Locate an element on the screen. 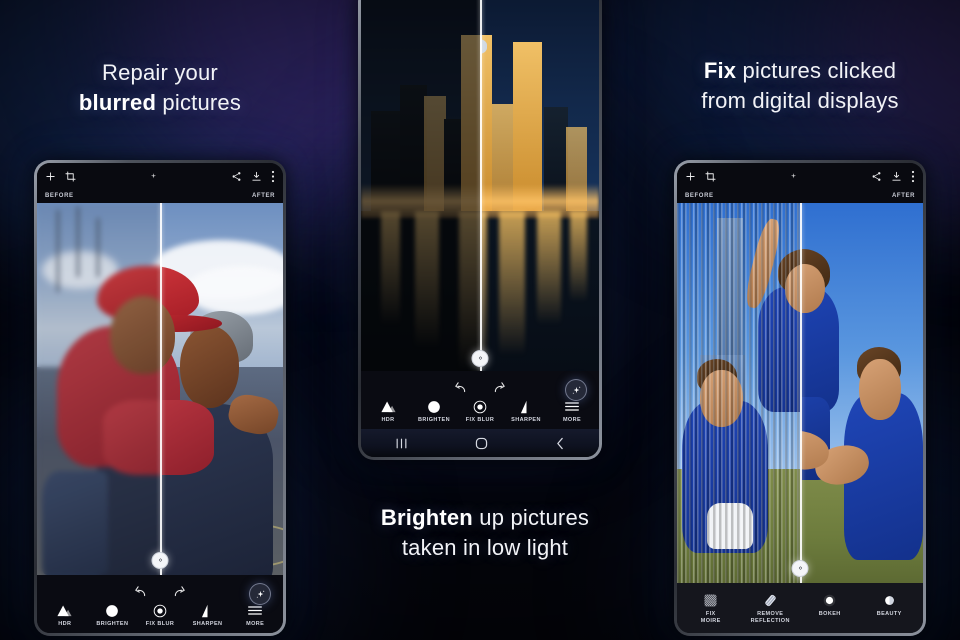  back-icon is located at coordinates (560, 443).